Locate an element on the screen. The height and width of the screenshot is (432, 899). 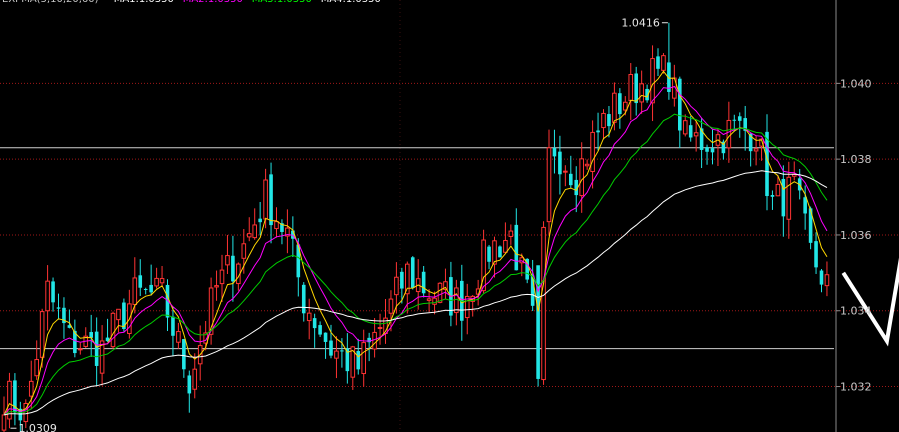
legend-entry: MA2:1.0350 is located at coordinates (213, 2).